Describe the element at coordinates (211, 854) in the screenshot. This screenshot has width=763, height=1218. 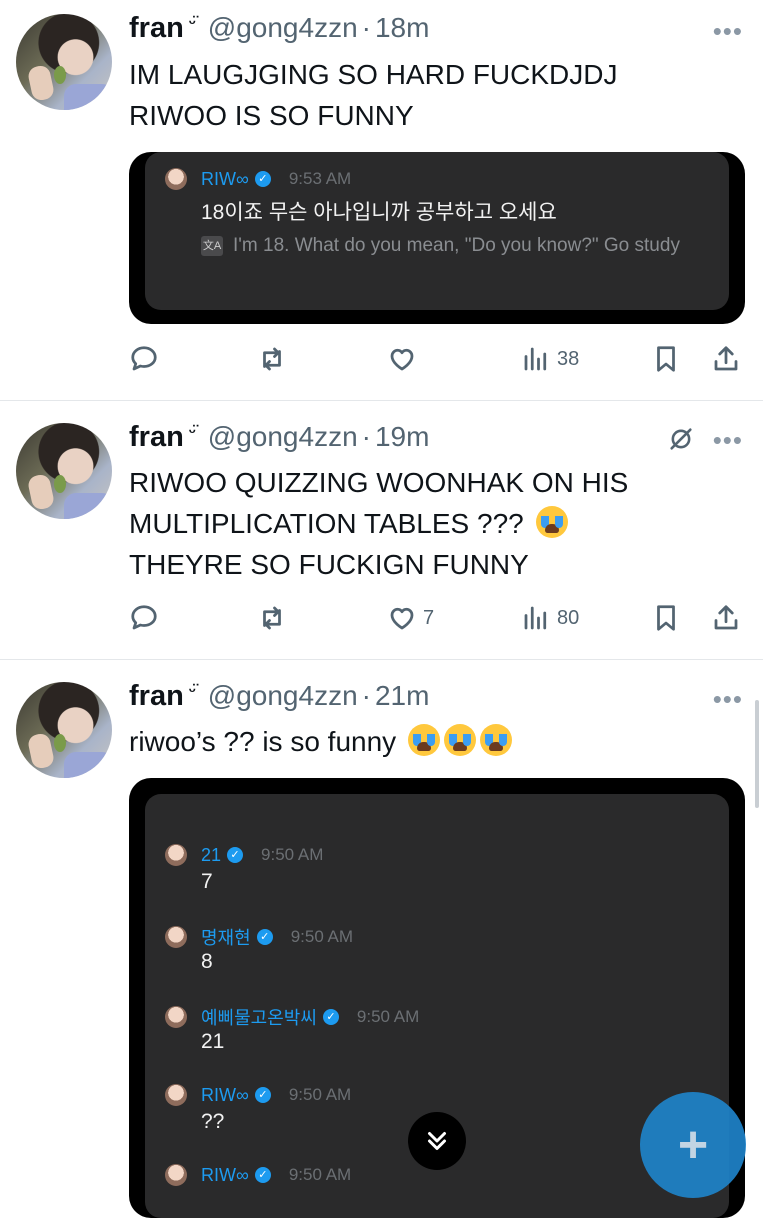
I see `chat-username: 21` at that location.